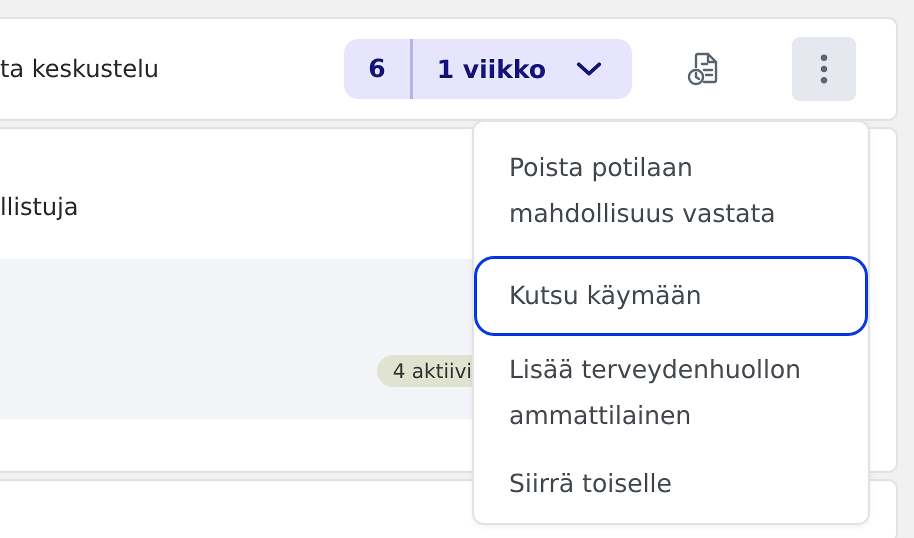 The image size is (914, 538). I want to click on menu-item: Lisää terveydenhuollon ammattilainen, so click(671, 397).